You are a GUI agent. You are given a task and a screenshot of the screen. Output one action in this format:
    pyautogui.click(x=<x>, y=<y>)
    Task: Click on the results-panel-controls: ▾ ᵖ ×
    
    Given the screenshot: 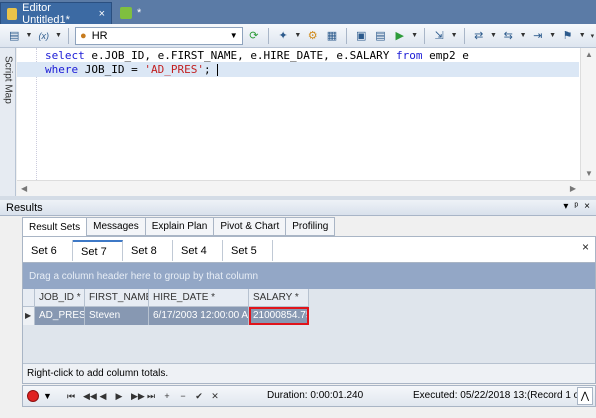 What is the action you would take?
    pyautogui.click(x=576, y=206)
    